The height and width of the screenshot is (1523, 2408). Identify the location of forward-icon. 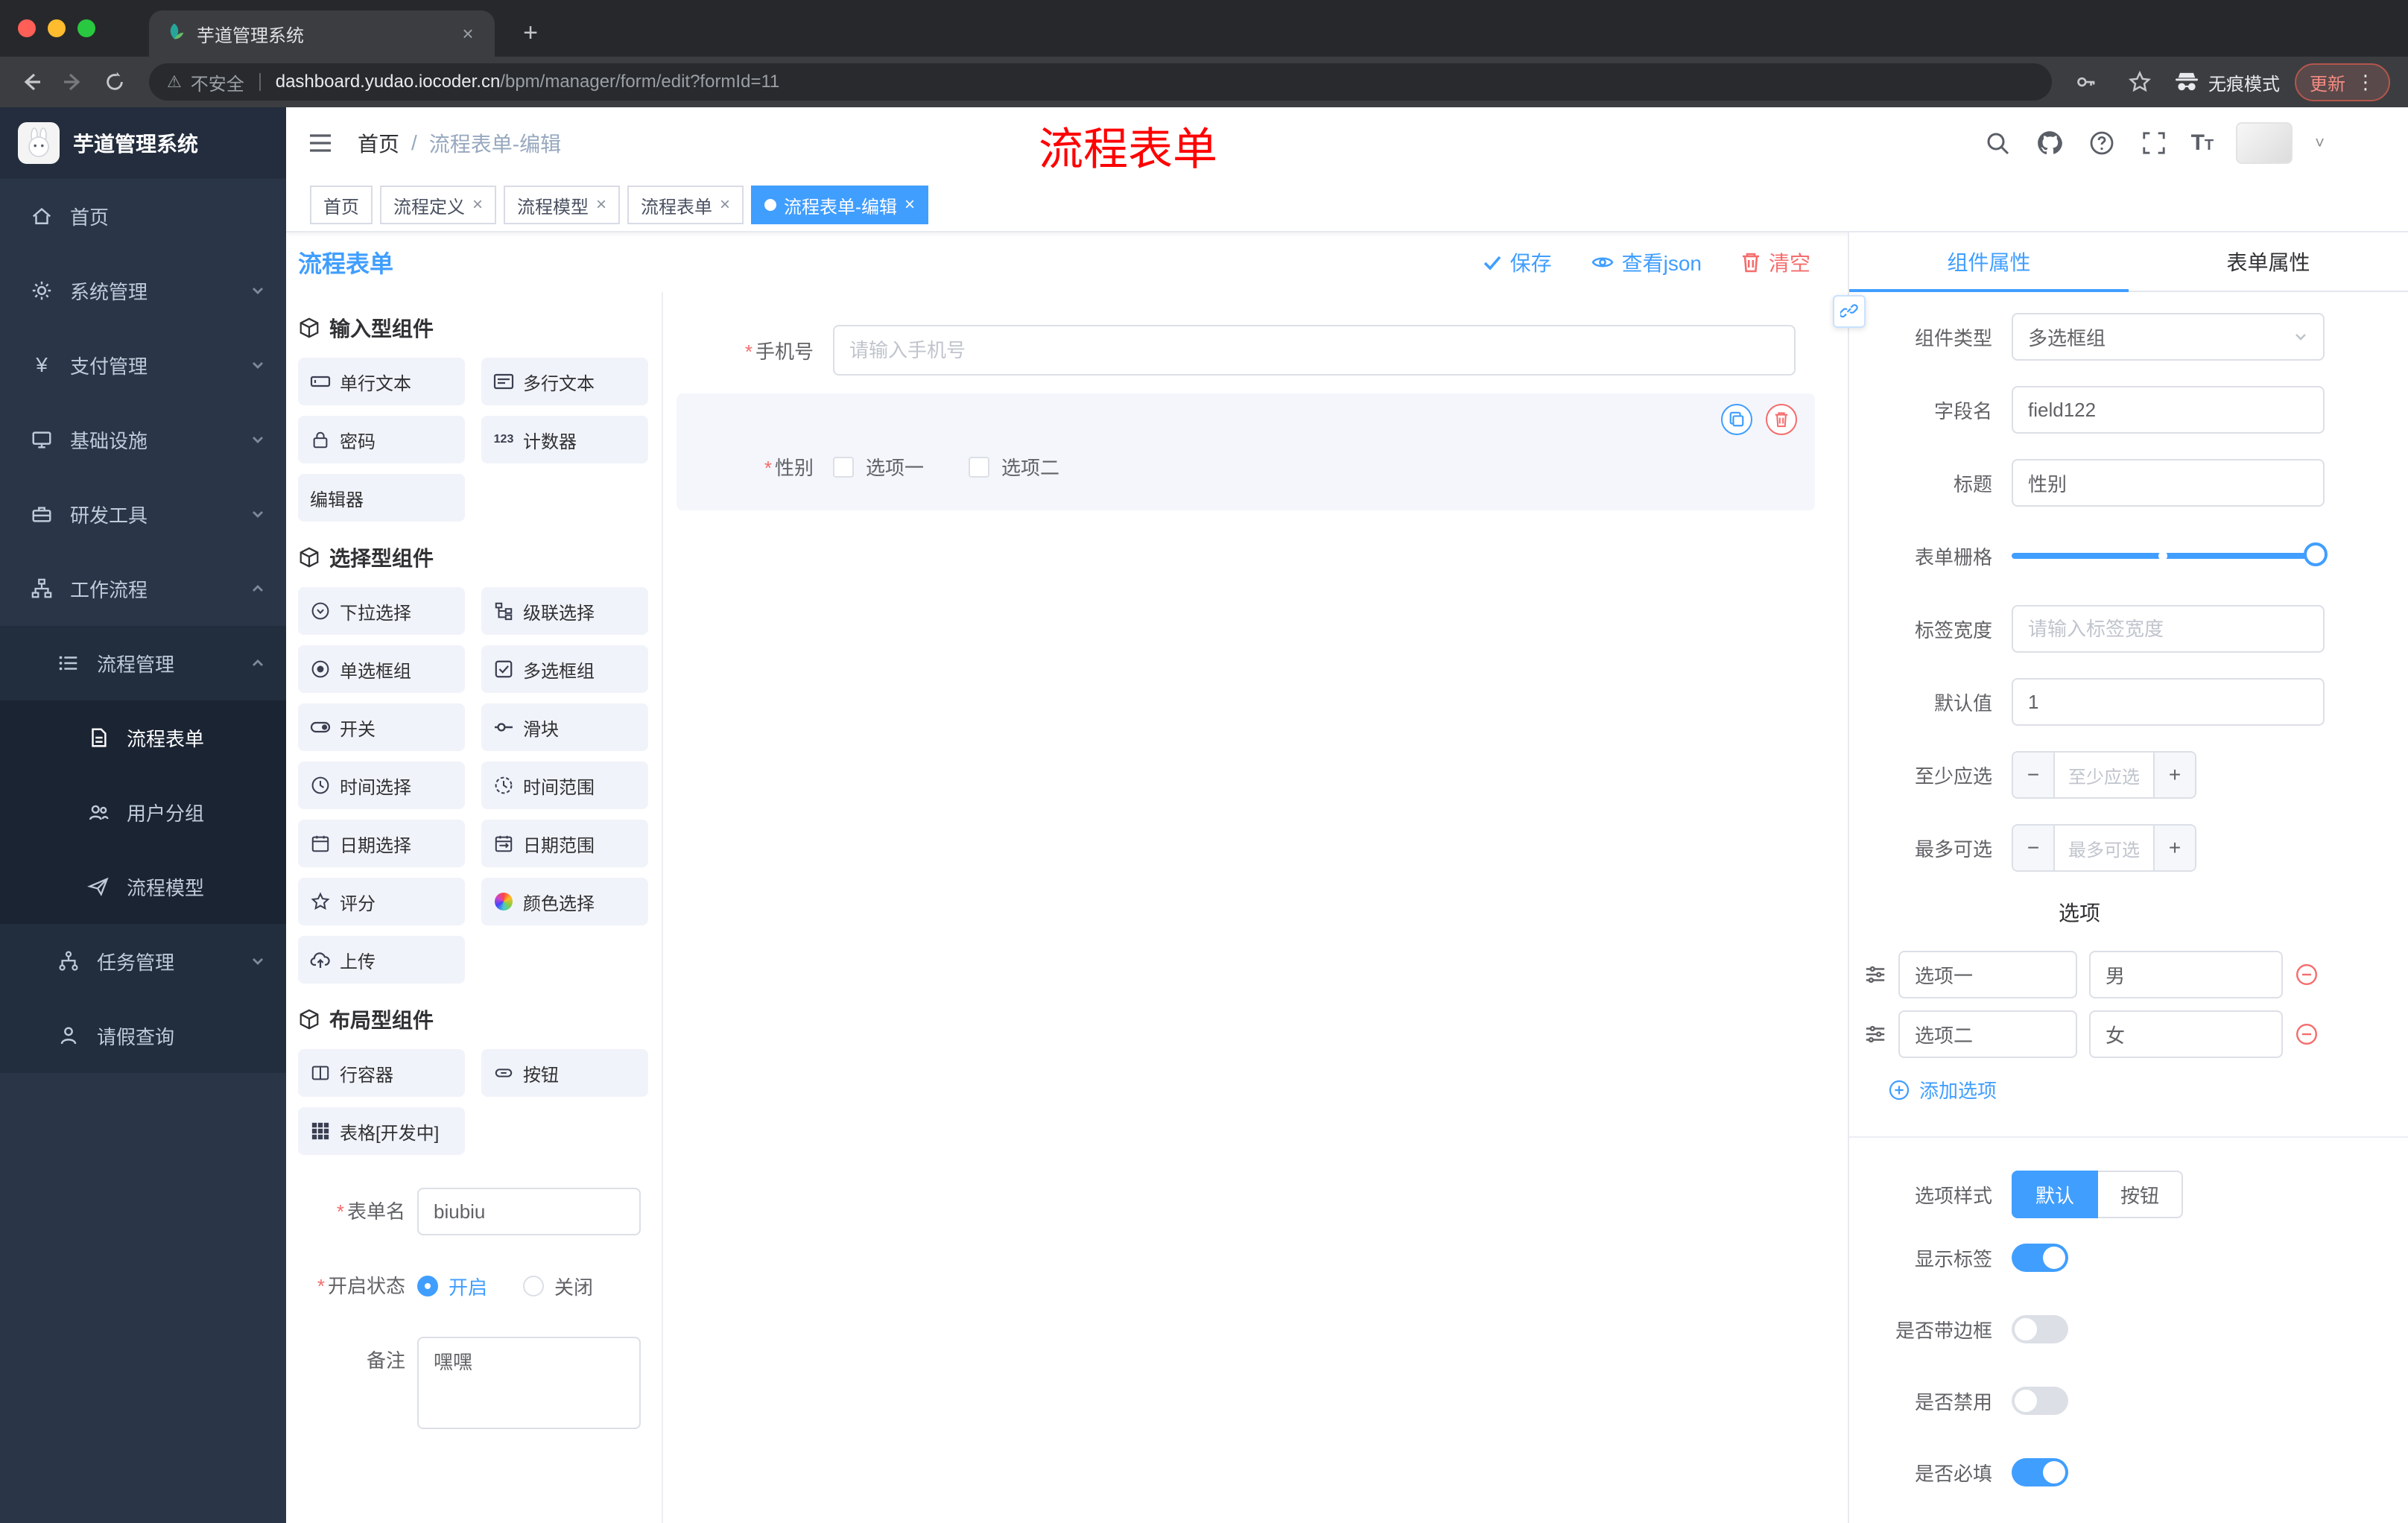
(73, 82).